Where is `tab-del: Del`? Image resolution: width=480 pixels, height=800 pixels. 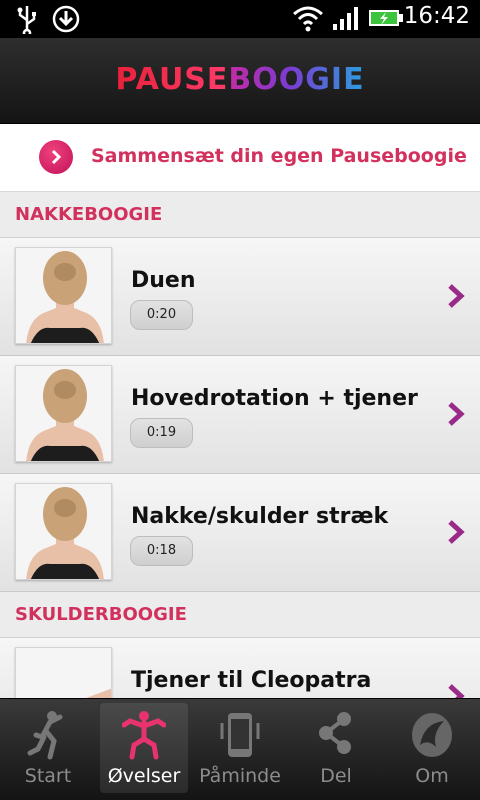 tab-del: Del is located at coordinates (336, 748).